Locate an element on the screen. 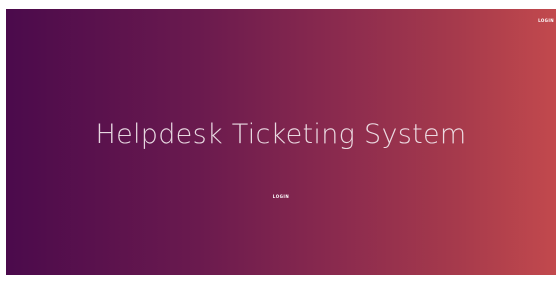  hero-login-container: LOGIN is located at coordinates (281, 192).